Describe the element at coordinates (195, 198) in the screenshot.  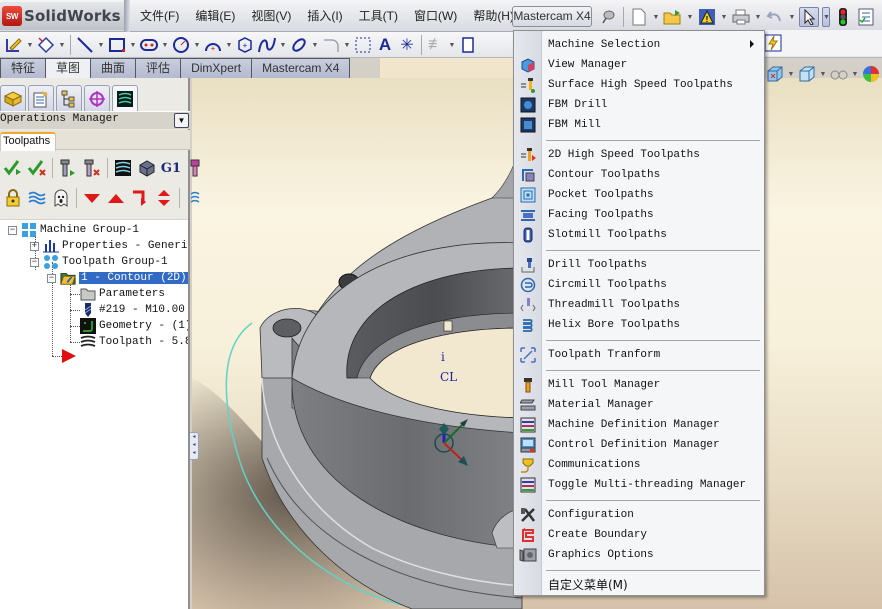
I see `more-icon` at that location.